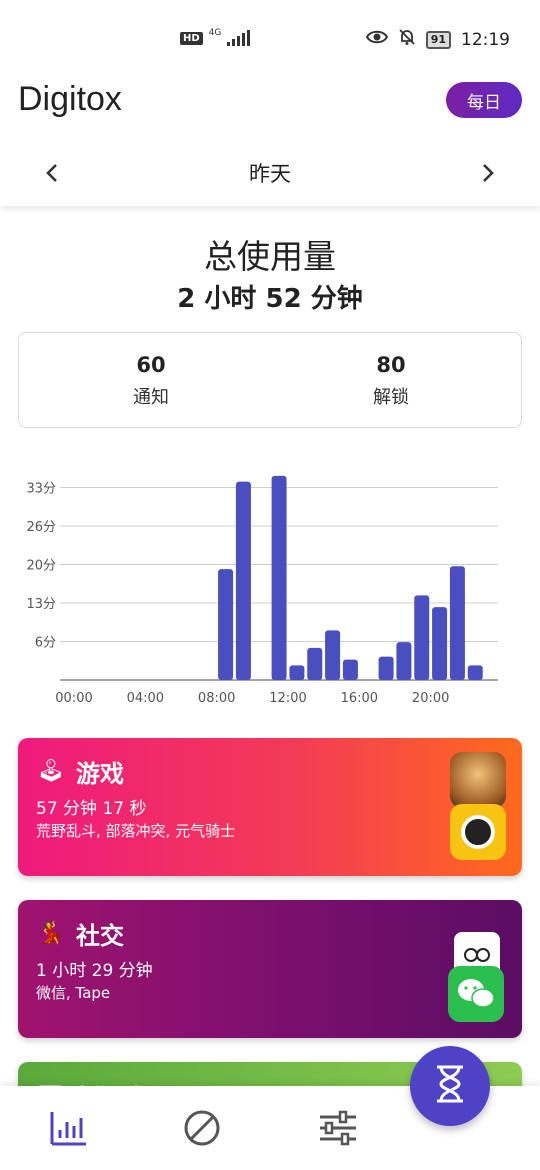 The image size is (540, 1170). I want to click on category-header: 🕹 游戏, so click(80, 771).